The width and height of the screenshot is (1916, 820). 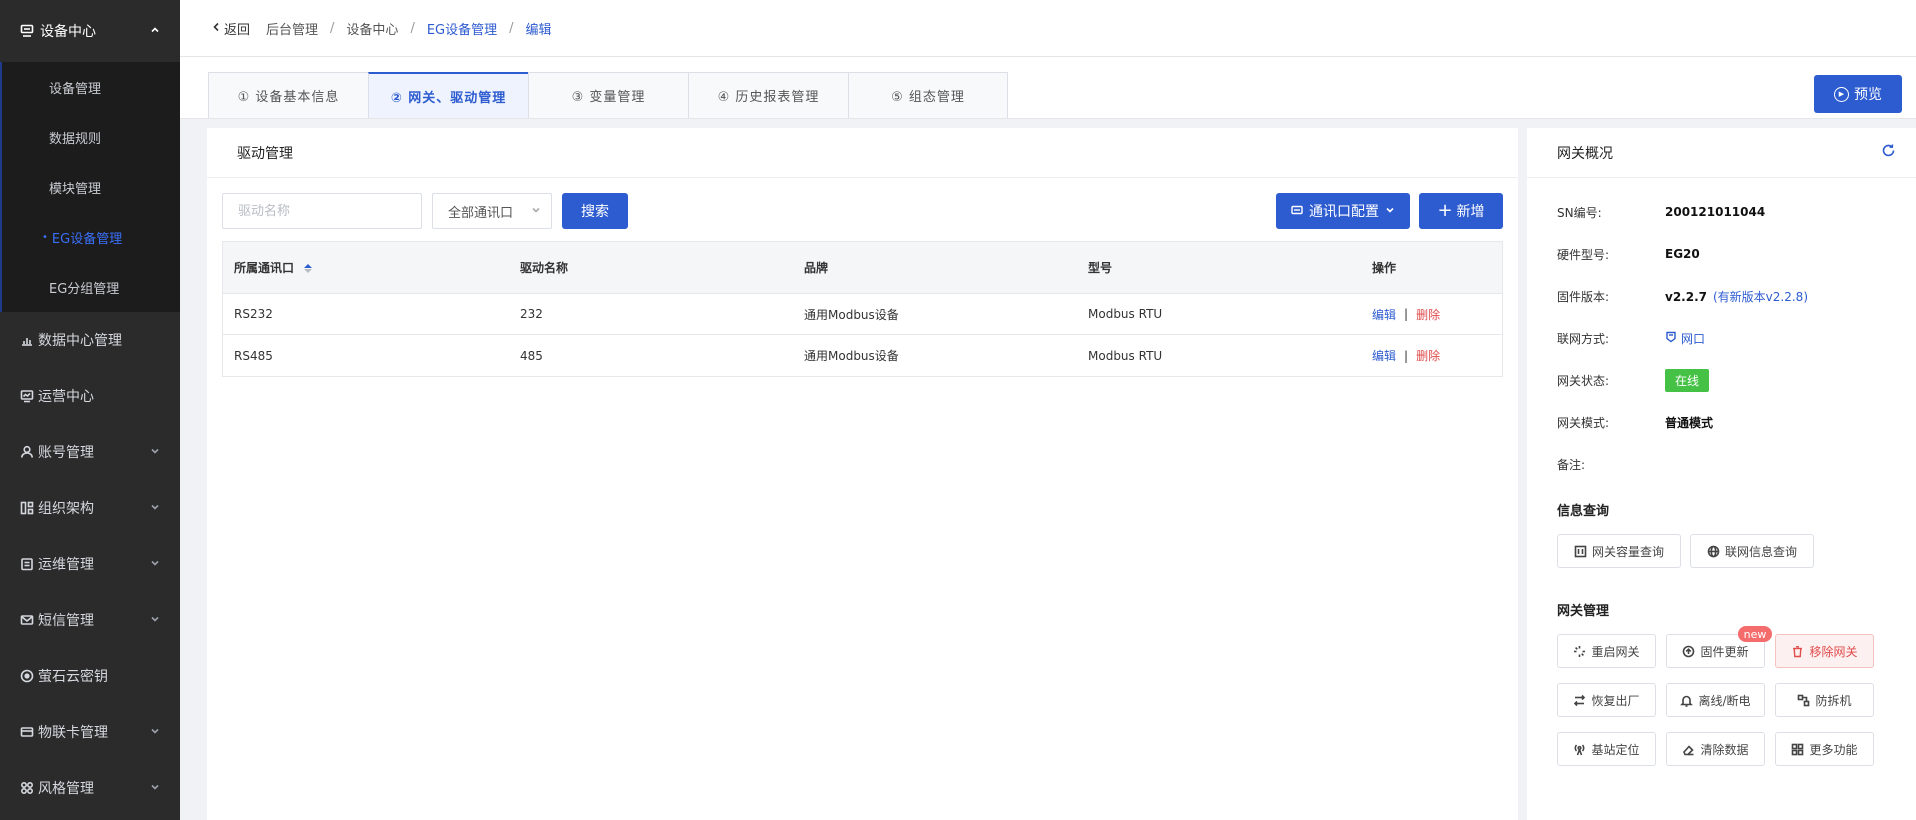 What do you see at coordinates (1125, 355) in the screenshot?
I see `cell-model: Modbus RTU` at bounding box center [1125, 355].